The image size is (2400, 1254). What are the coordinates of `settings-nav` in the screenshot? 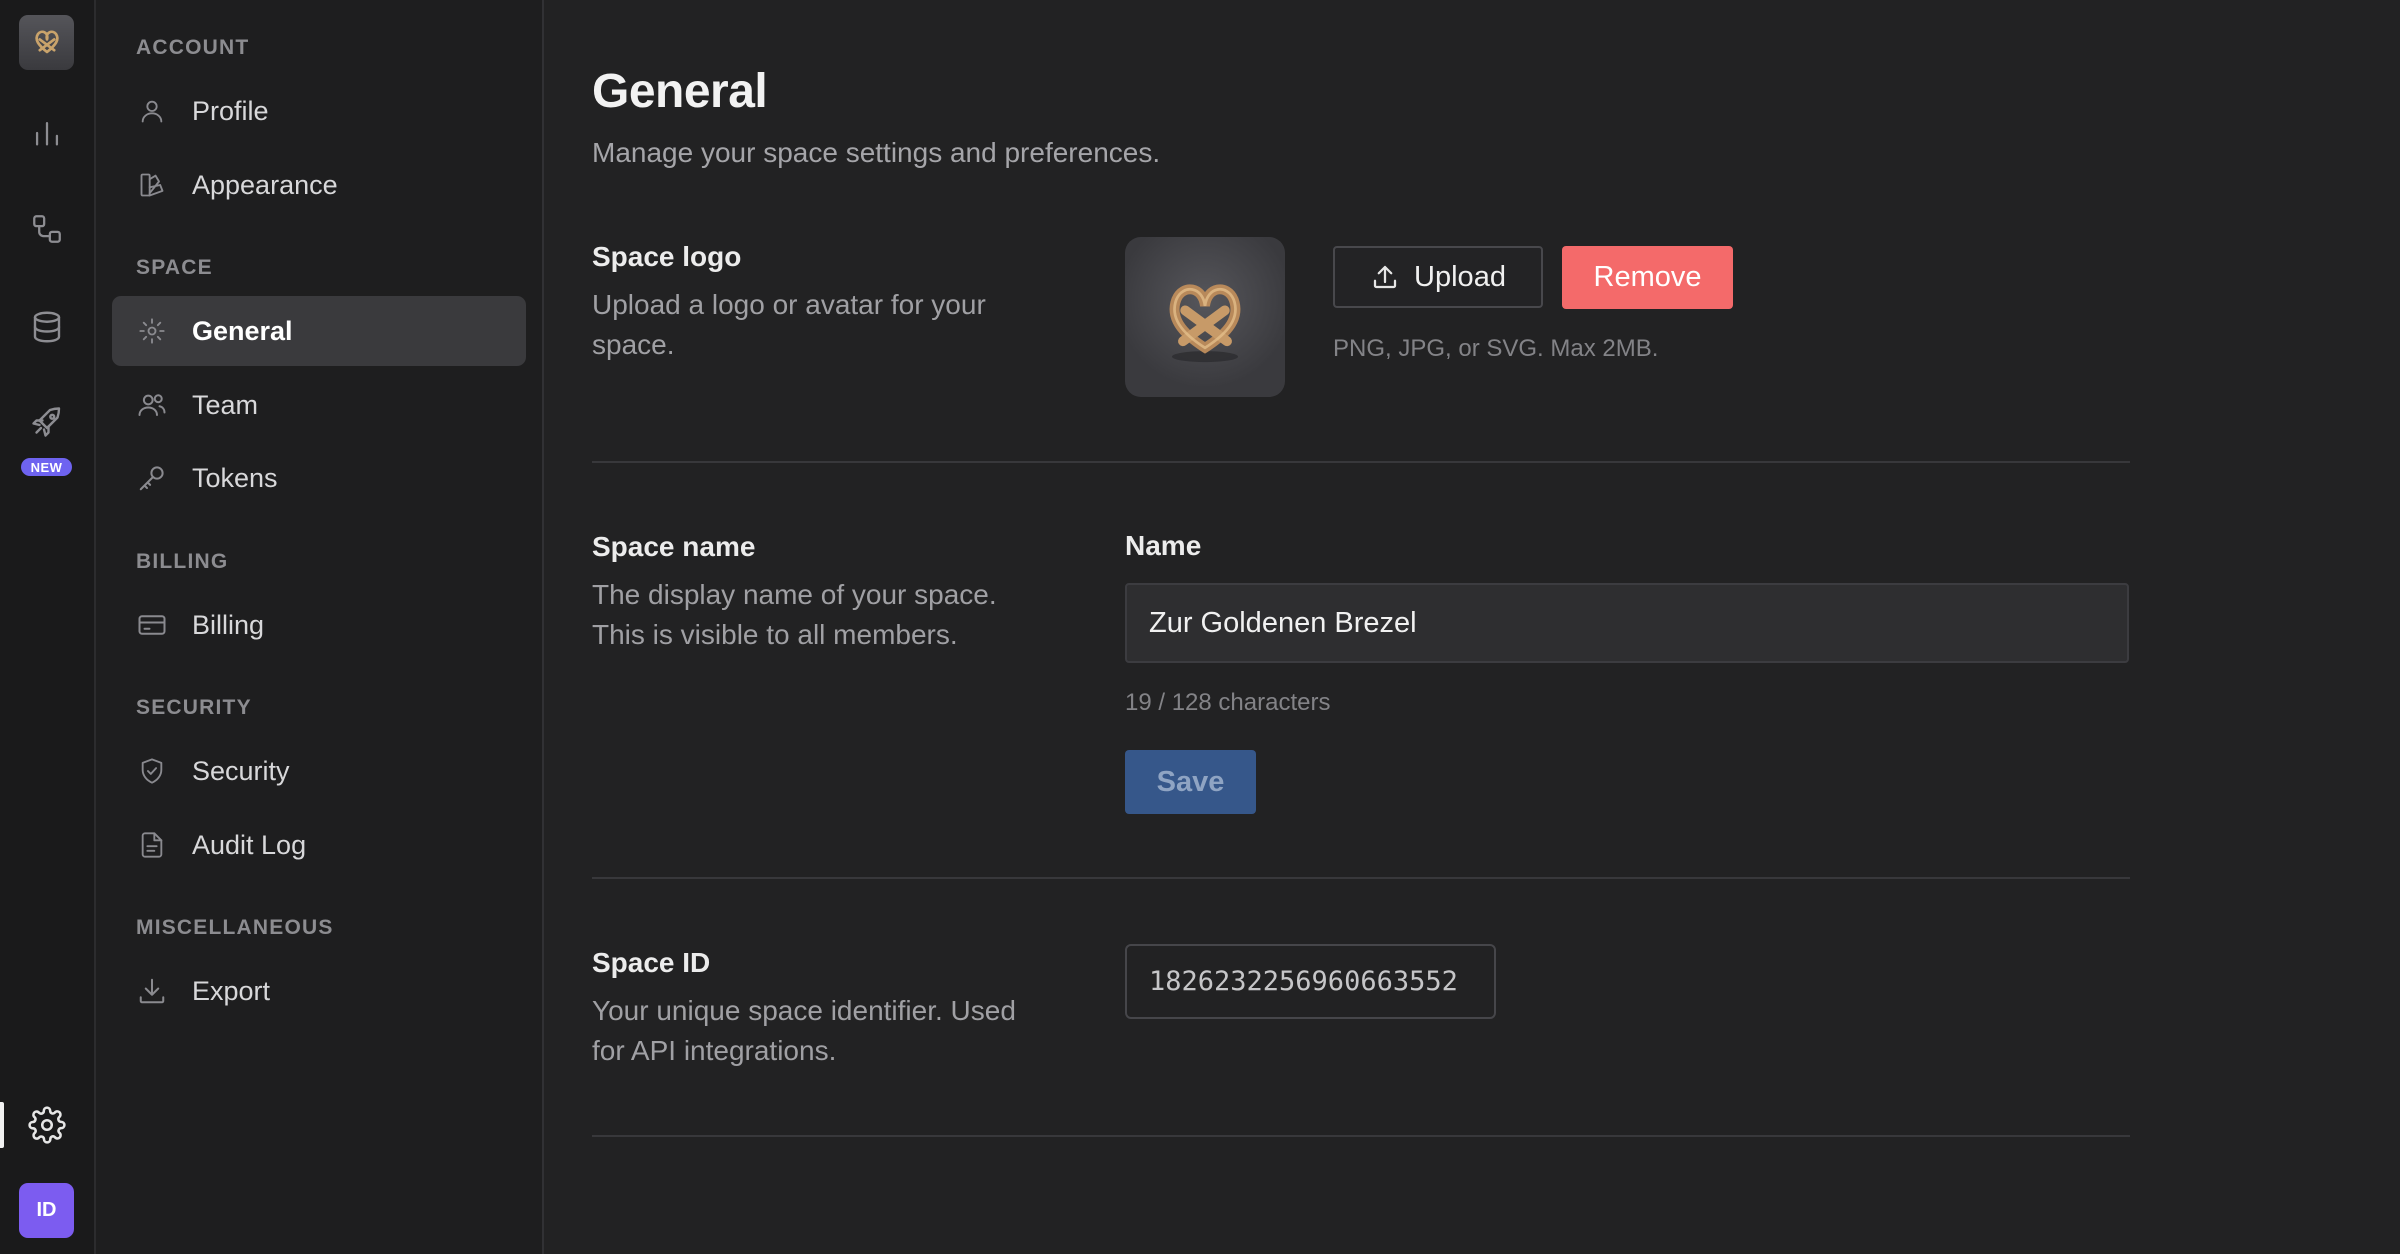 It's located at (47, 1125).